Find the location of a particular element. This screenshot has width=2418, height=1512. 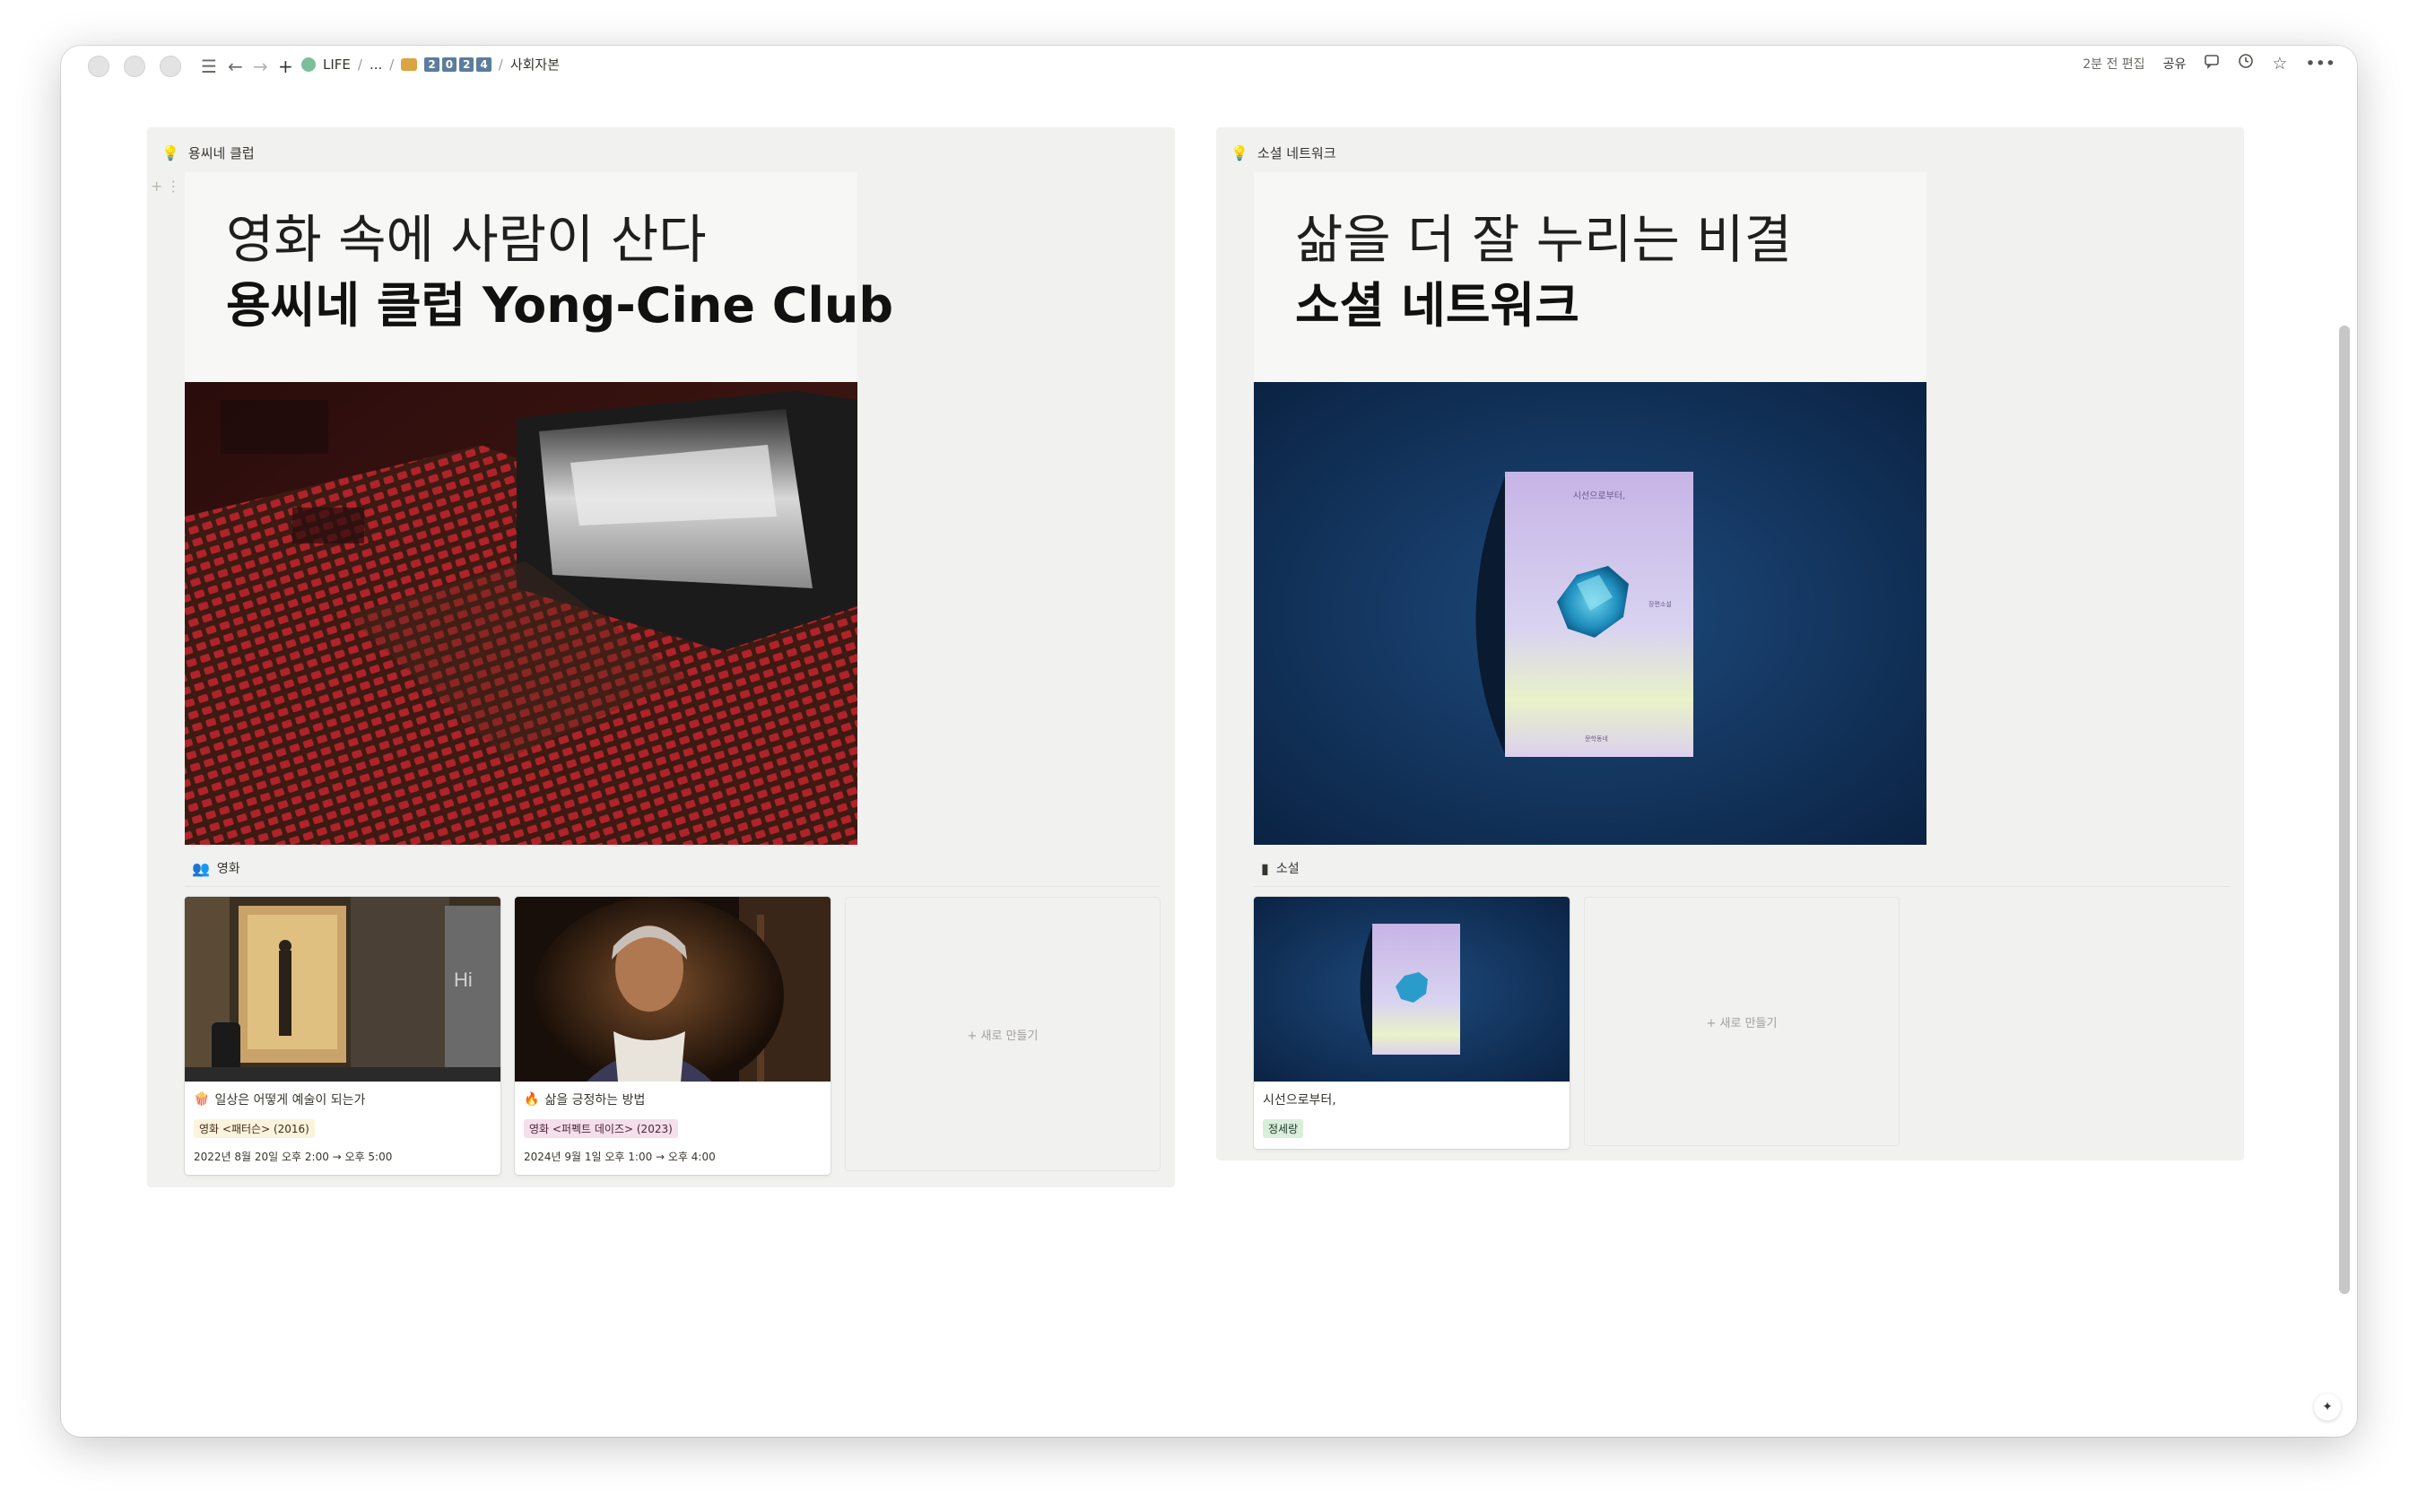

sparkle-icon: ✦ is located at coordinates (2327, 1408).